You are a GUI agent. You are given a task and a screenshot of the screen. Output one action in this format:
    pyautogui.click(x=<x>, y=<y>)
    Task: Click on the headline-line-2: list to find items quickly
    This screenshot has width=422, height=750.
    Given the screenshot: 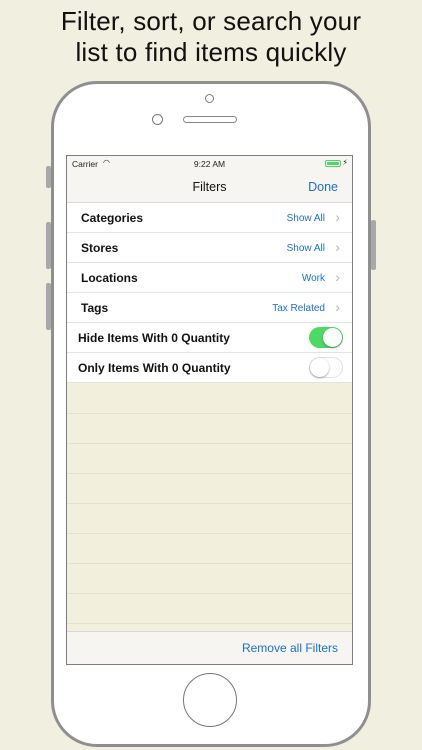 What is the action you would take?
    pyautogui.click(x=211, y=52)
    